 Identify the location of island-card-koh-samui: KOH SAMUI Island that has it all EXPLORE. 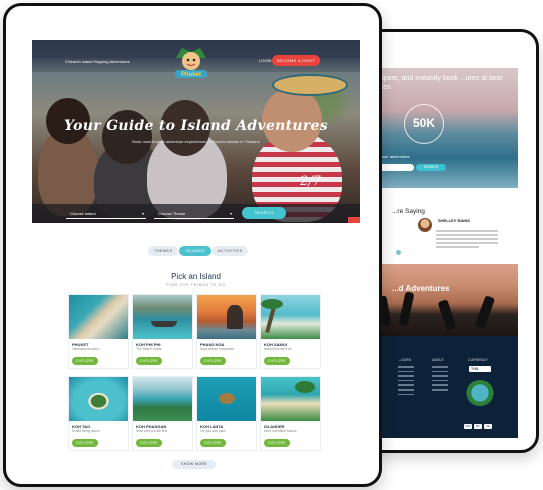
(290, 331).